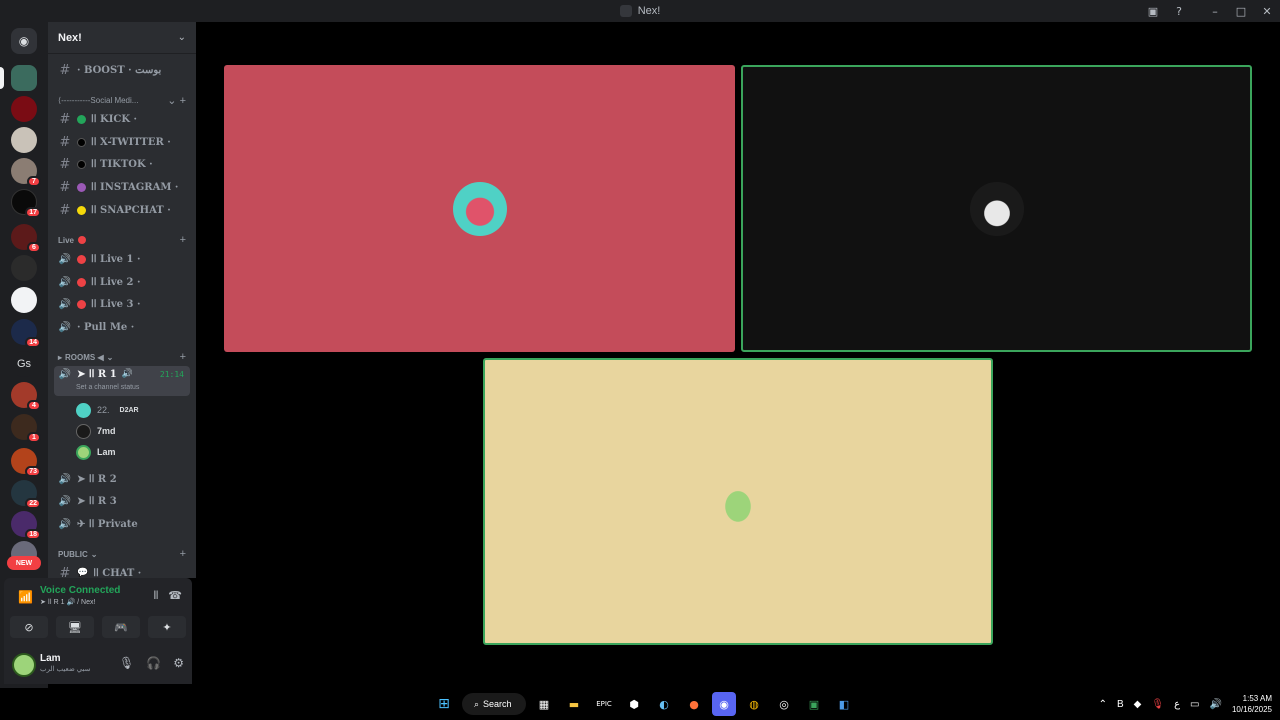  I want to click on obs-icon: ◎, so click(784, 704).